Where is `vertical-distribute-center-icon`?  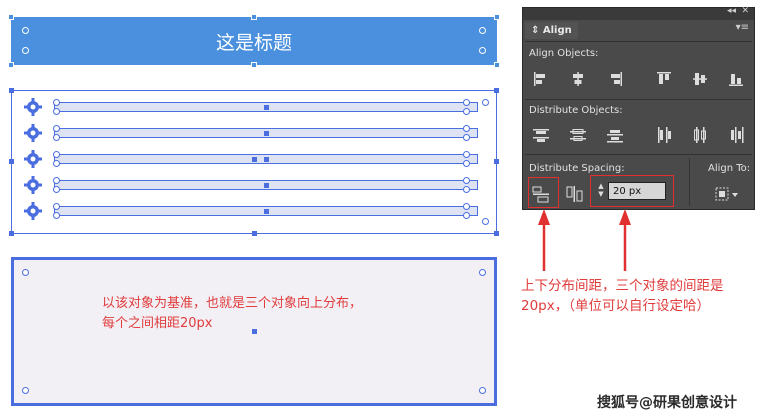
vertical-distribute-center-icon is located at coordinates (578, 135).